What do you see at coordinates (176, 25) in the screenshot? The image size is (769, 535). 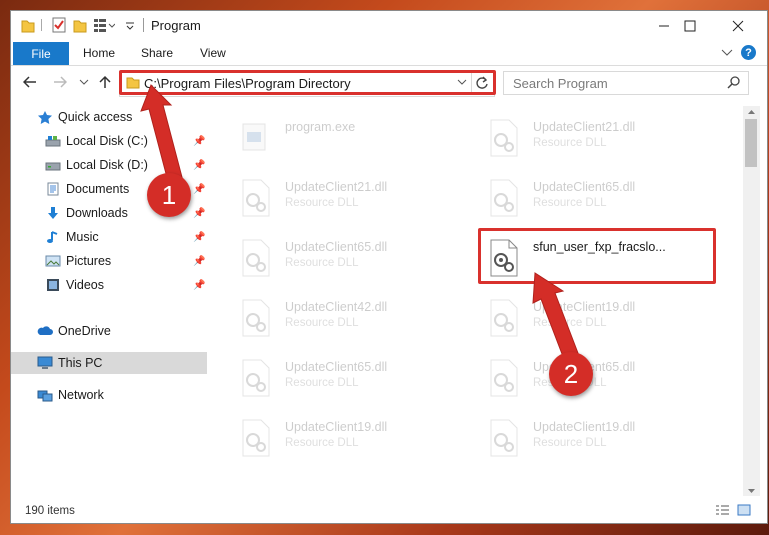 I see `window-title: Program` at bounding box center [176, 25].